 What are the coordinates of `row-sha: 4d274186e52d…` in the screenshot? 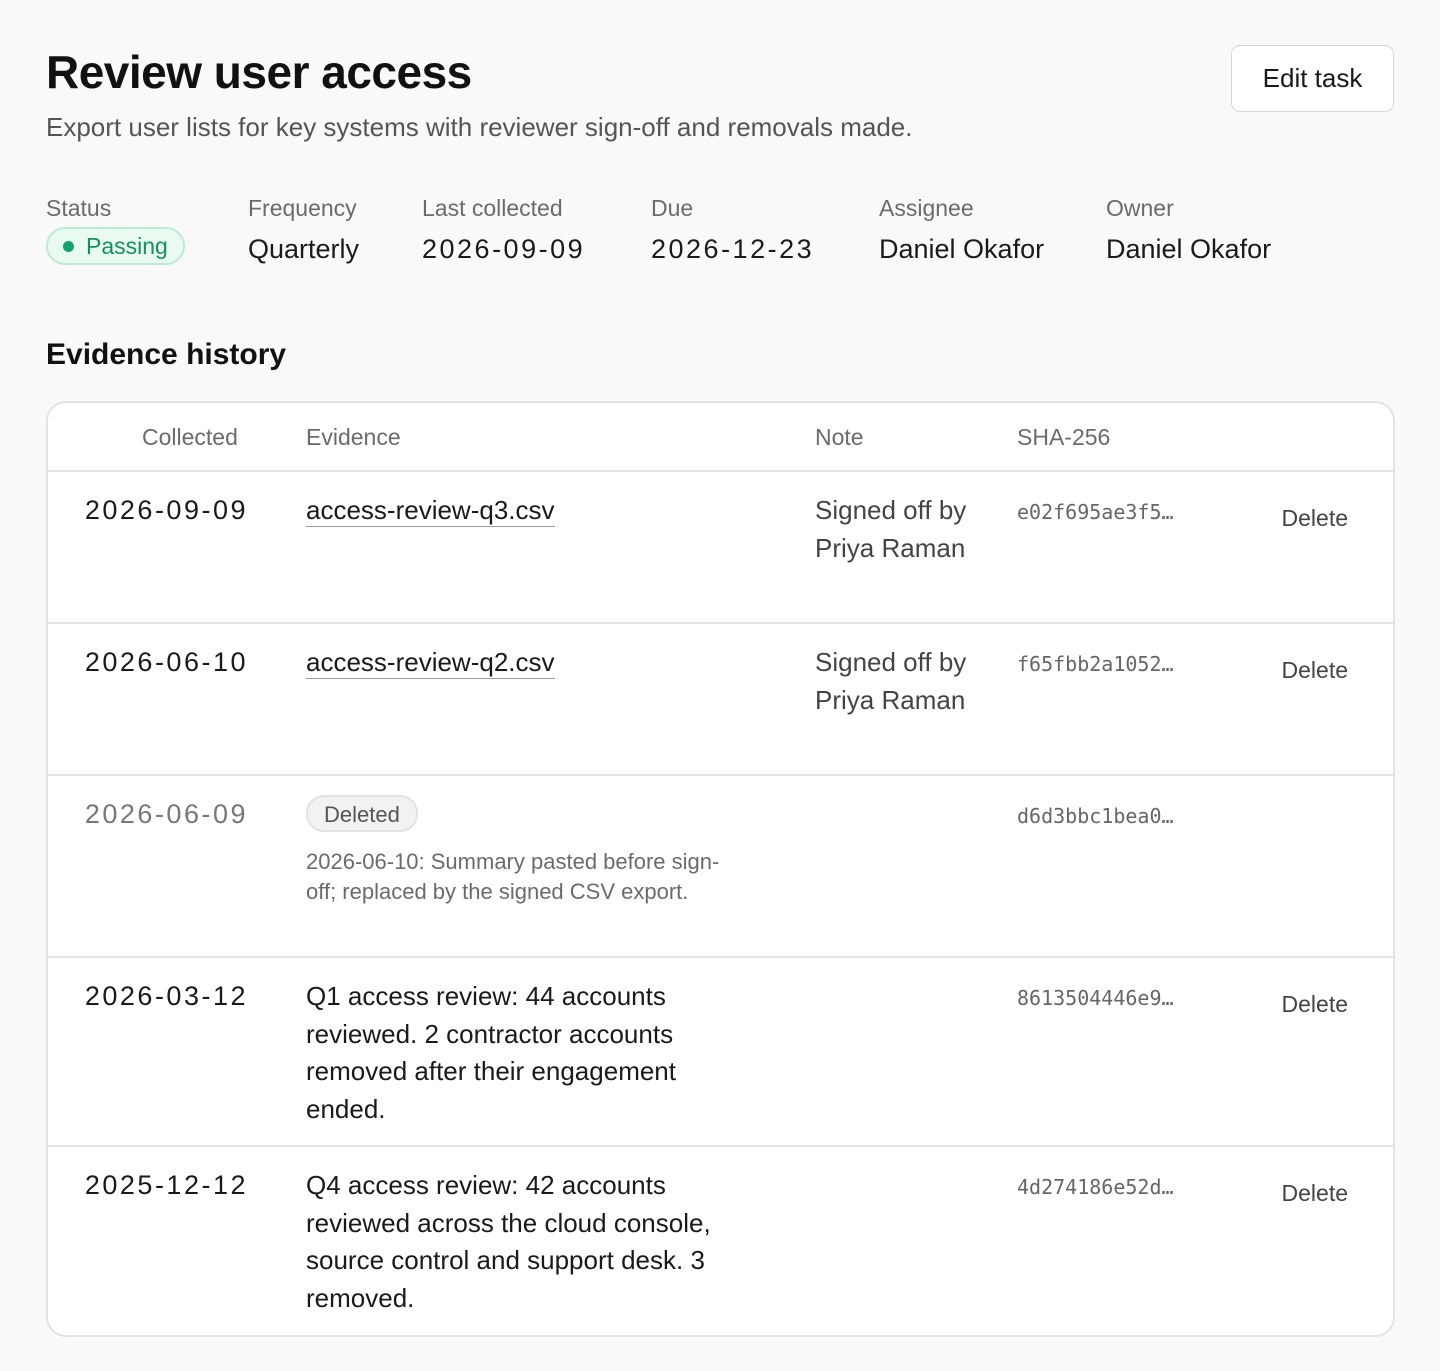 It's located at (1095, 1187).